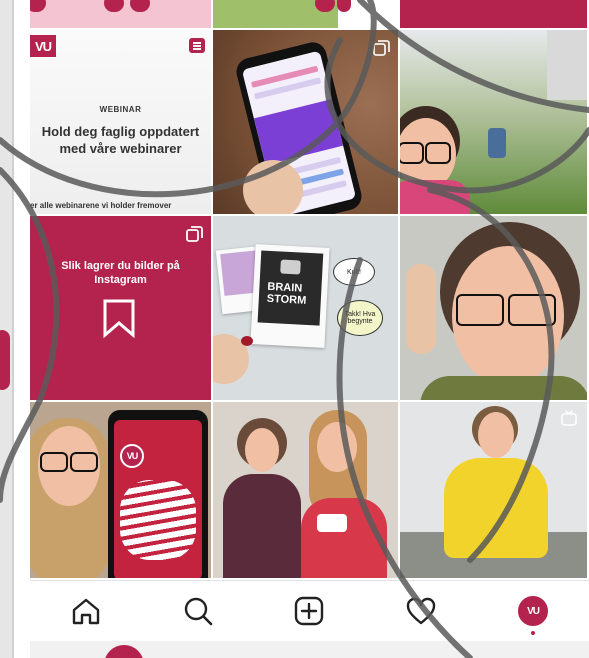 Image resolution: width=589 pixels, height=658 pixels. Describe the element at coordinates (360, 318) in the screenshot. I see `speech-bubble: Takk! Hva begynte` at that location.